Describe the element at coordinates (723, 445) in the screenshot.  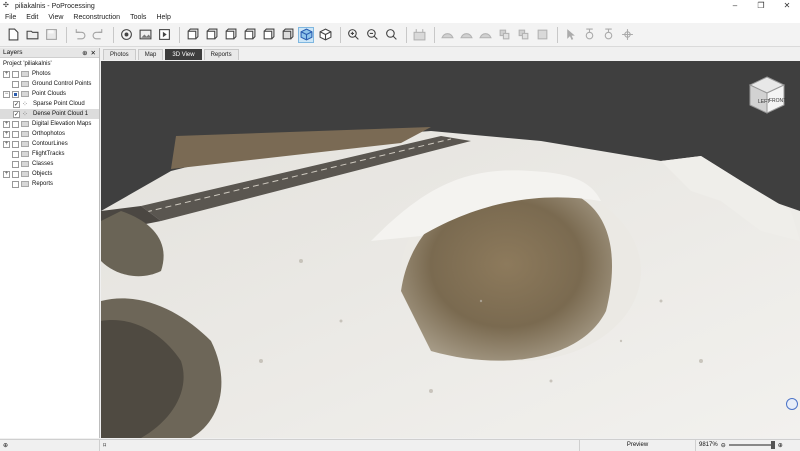
I see `zoom-out-small-icon: ⊖` at that location.